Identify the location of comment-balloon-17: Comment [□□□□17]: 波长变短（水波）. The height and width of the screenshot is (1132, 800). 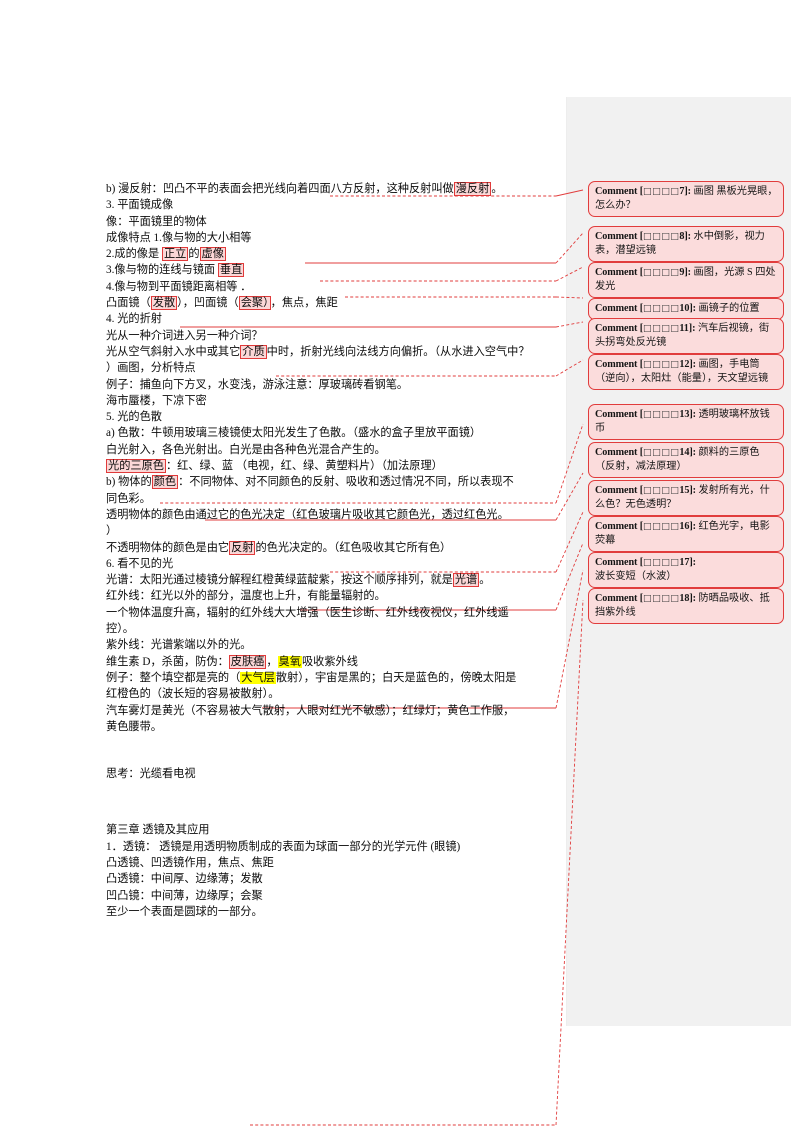
(686, 570).